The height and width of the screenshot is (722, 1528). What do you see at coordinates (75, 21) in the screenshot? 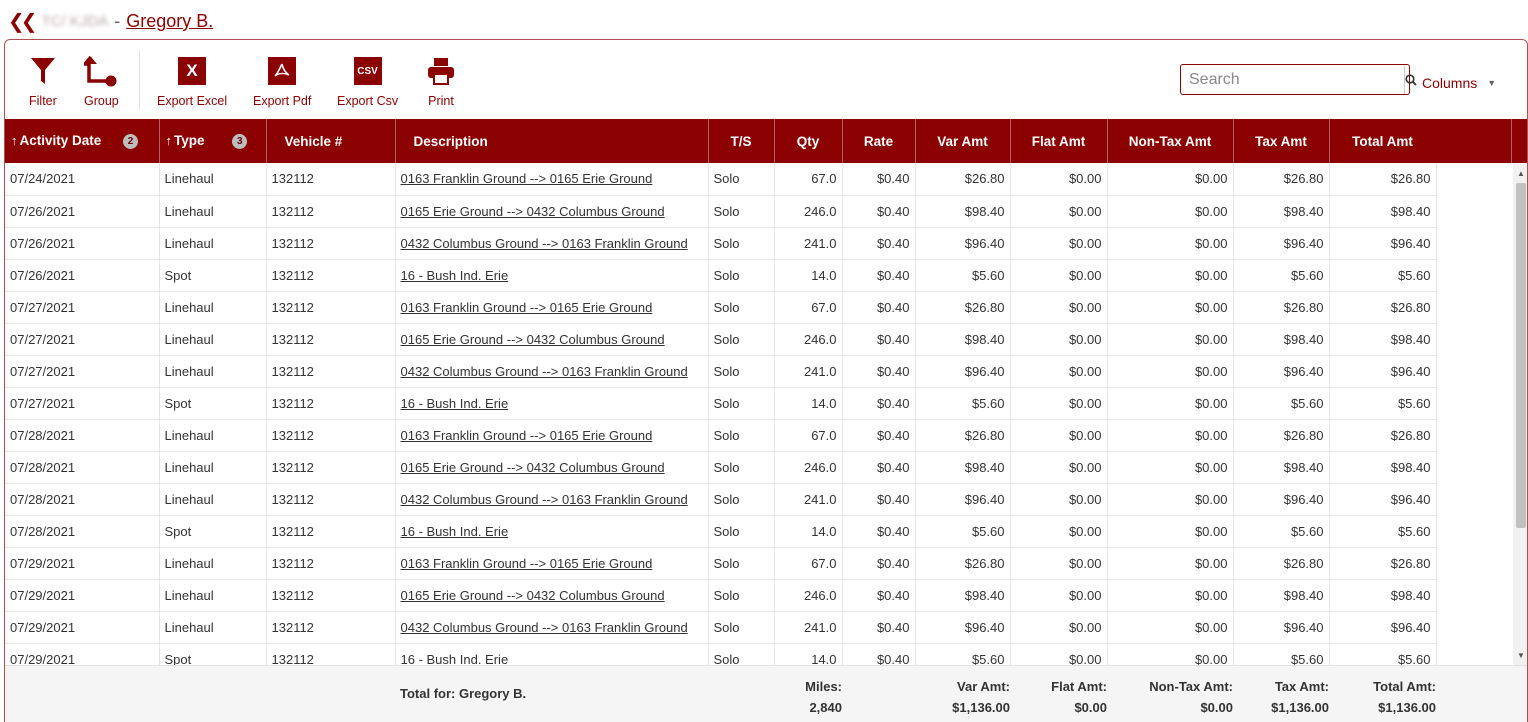
I see `breadcrumb-parent: TC/ KJDA` at bounding box center [75, 21].